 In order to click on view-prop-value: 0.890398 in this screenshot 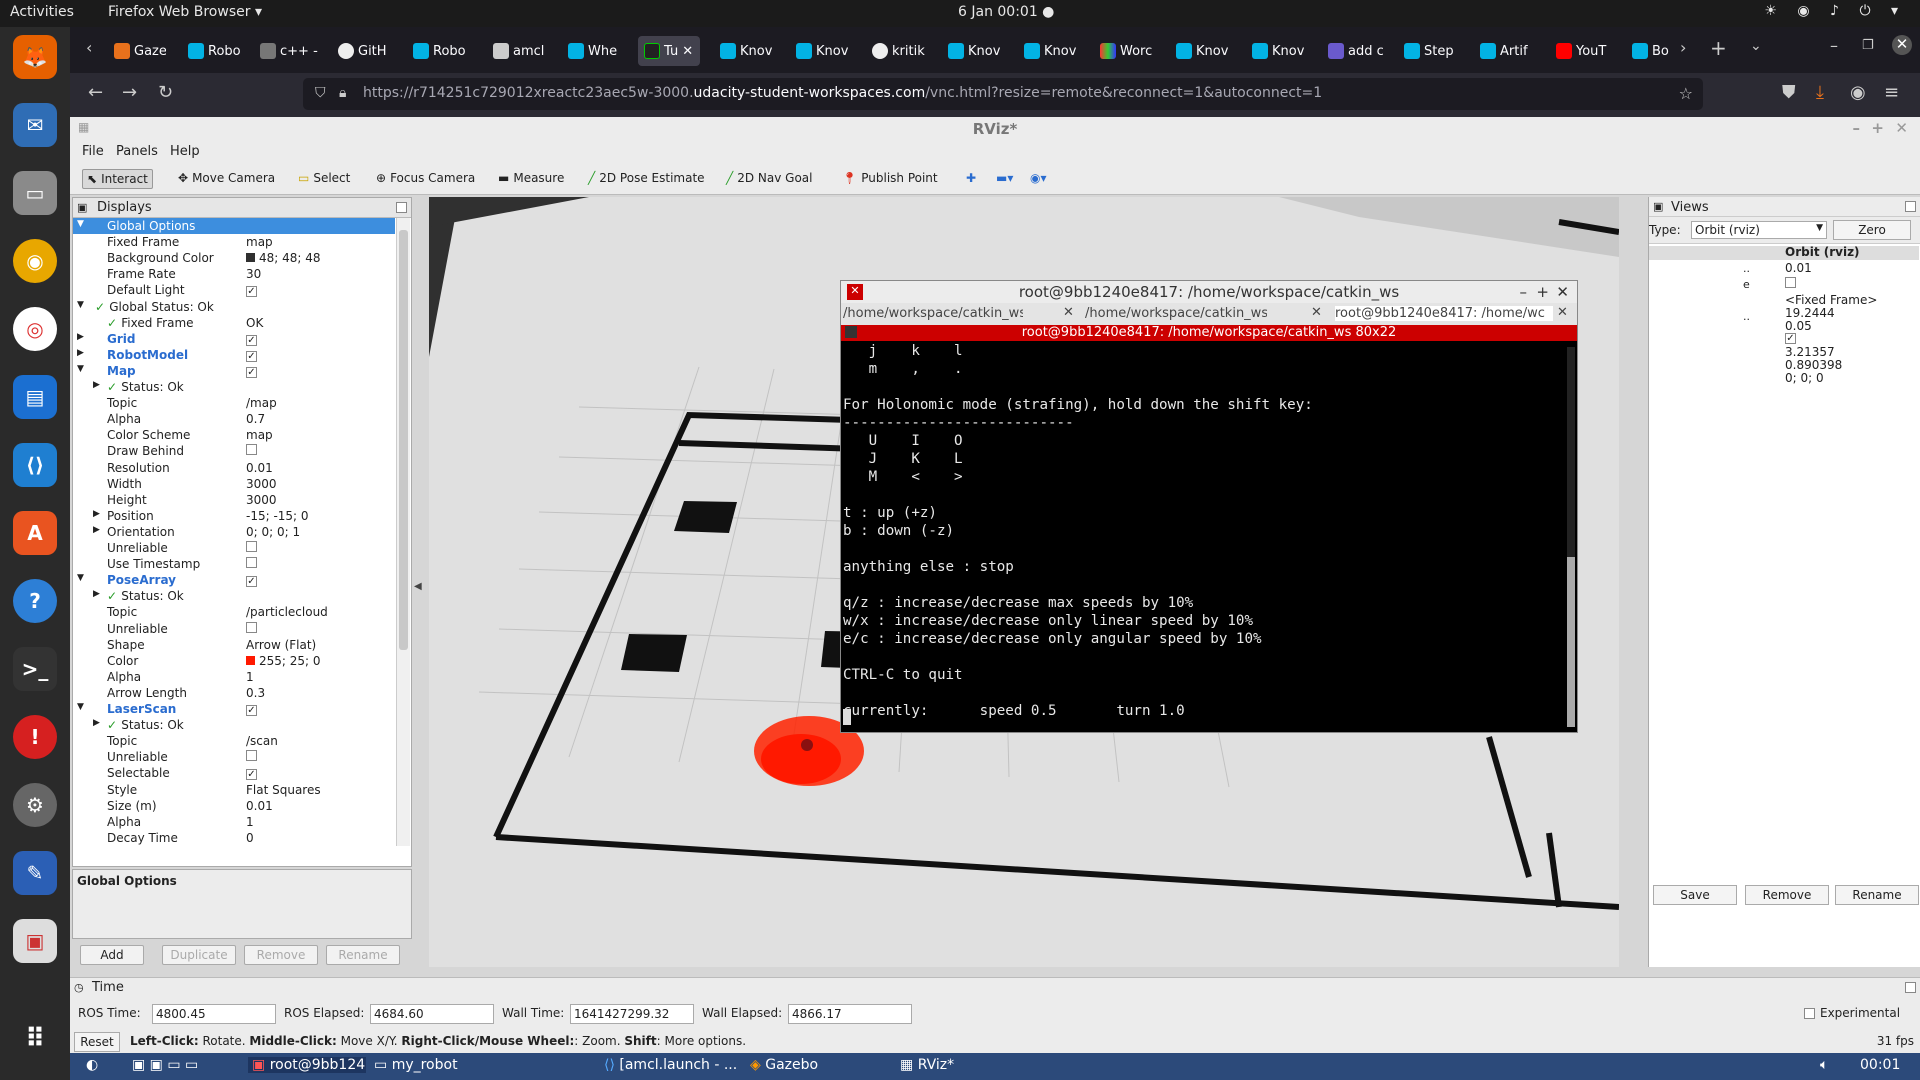, I will do `click(1813, 365)`.